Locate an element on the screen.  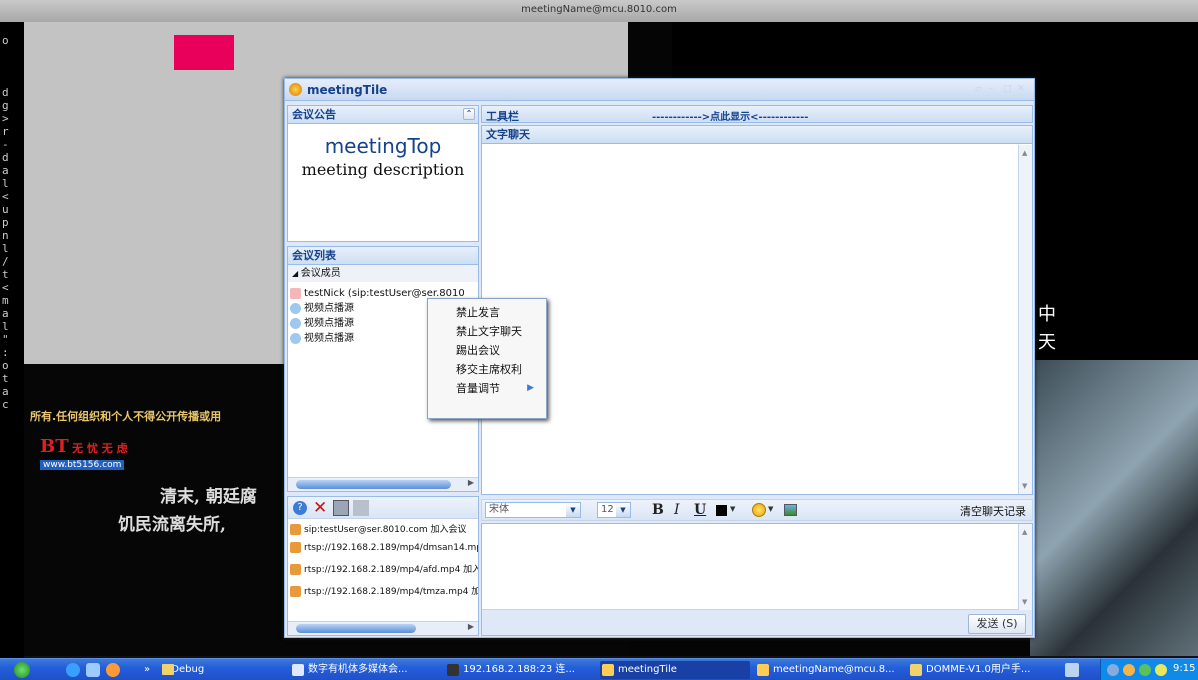
restore-icon: ▱ is located at coordinates (980, 89).